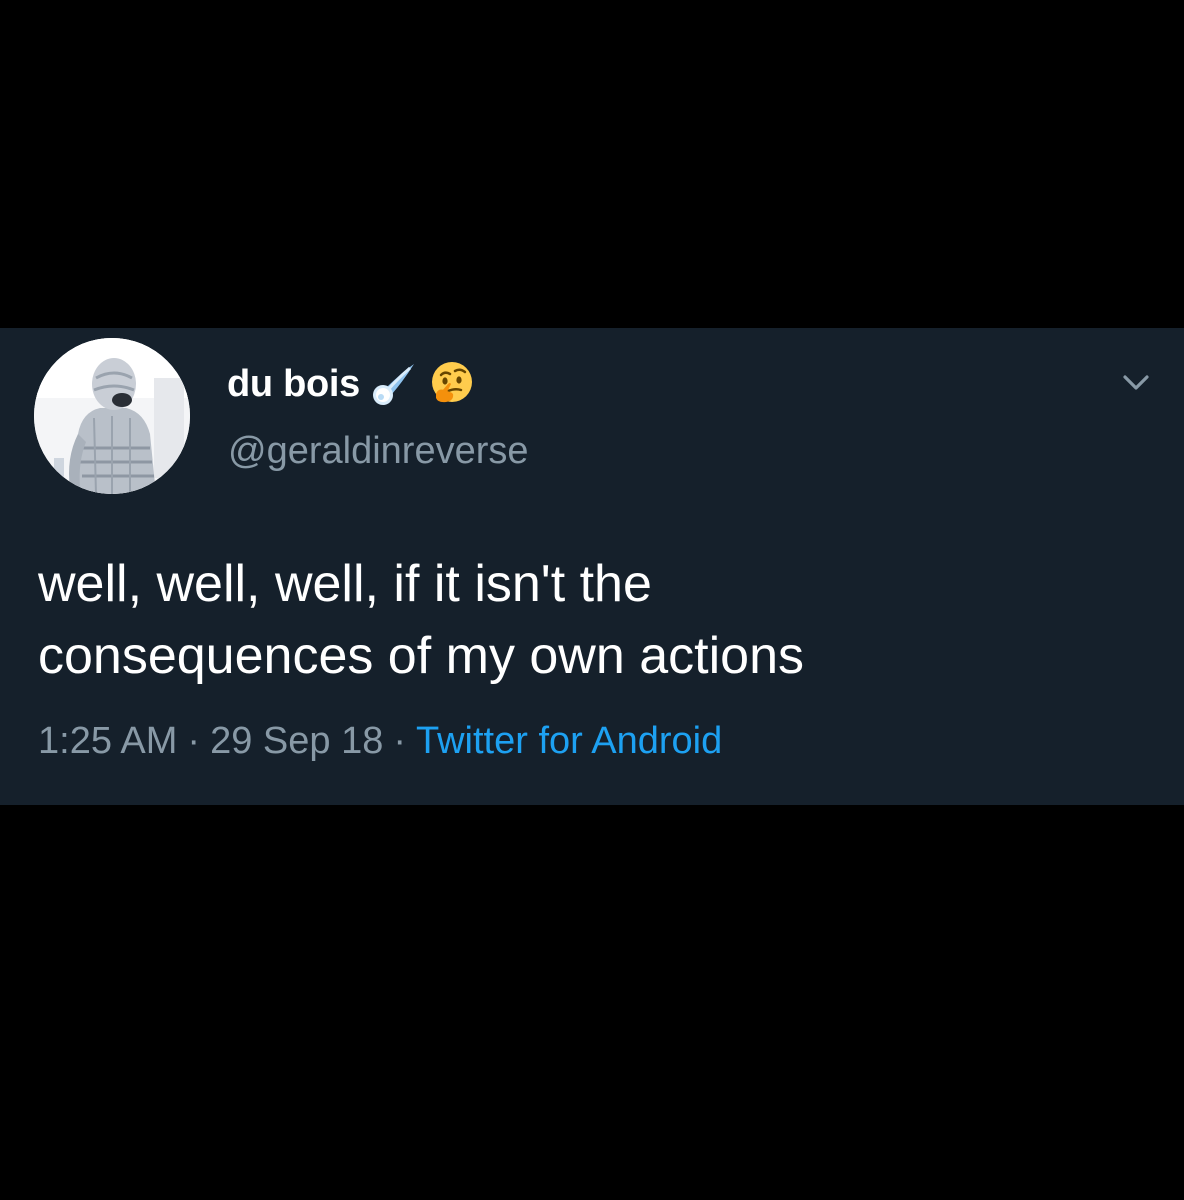  Describe the element at coordinates (1136, 382) in the screenshot. I see `chevron-down-icon` at that location.